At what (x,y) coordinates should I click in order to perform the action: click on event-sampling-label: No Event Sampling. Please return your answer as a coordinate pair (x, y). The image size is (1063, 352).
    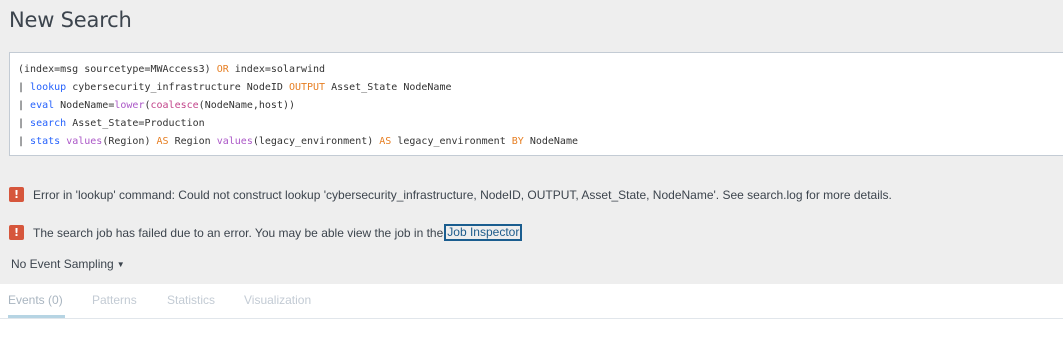
    Looking at the image, I should click on (62, 264).